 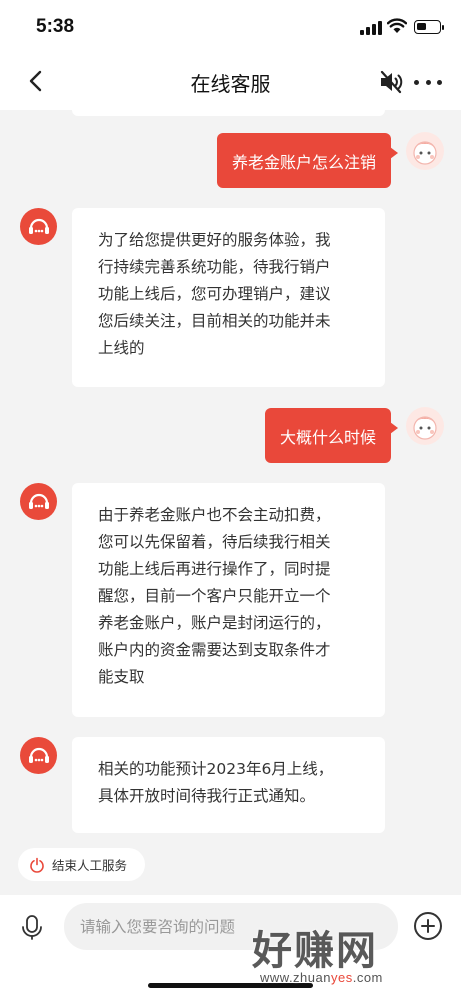 What do you see at coordinates (214, 294) in the screenshot?
I see `message-line: 功能上线后，您可办理销户，建议` at bounding box center [214, 294].